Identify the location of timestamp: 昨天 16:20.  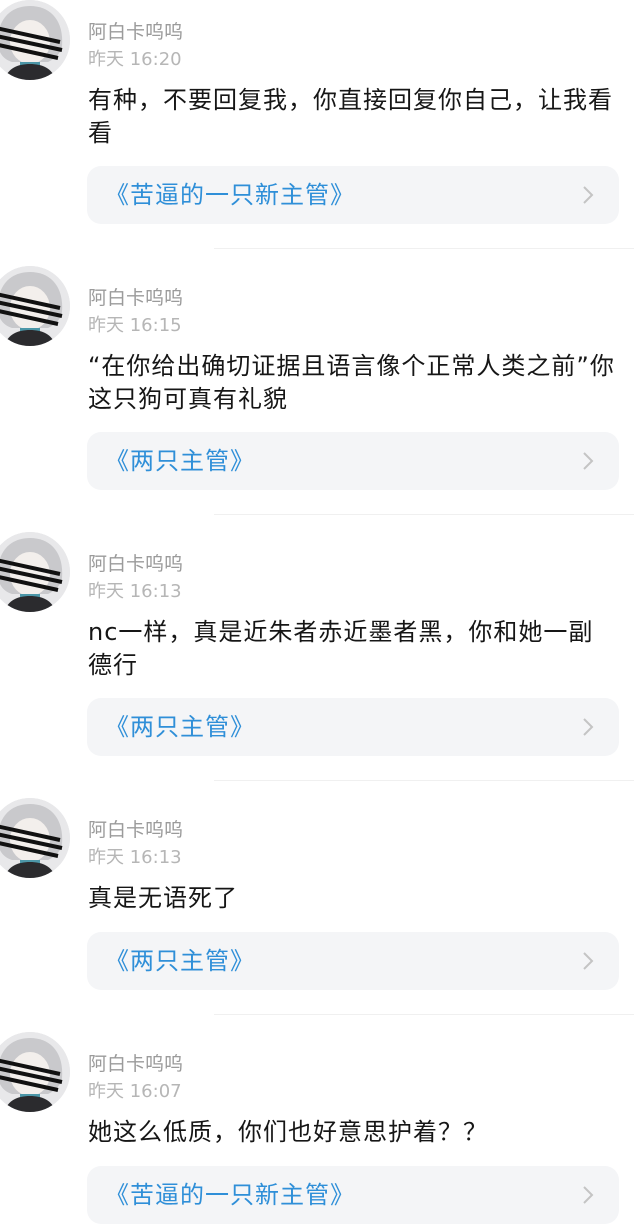
(135, 59).